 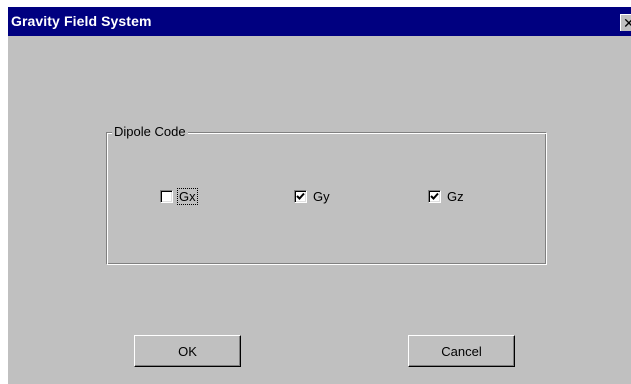 What do you see at coordinates (461, 351) in the screenshot?
I see `cancel-button: Cancel` at bounding box center [461, 351].